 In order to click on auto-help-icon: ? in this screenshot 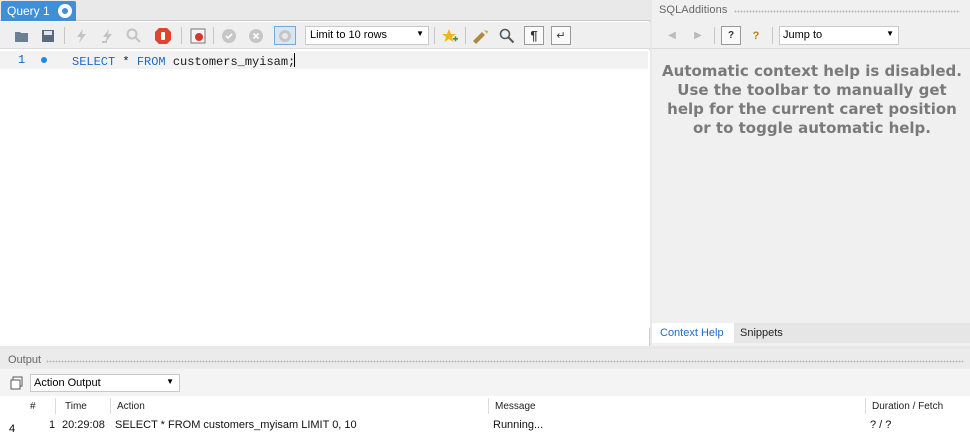, I will do `click(756, 35)`.